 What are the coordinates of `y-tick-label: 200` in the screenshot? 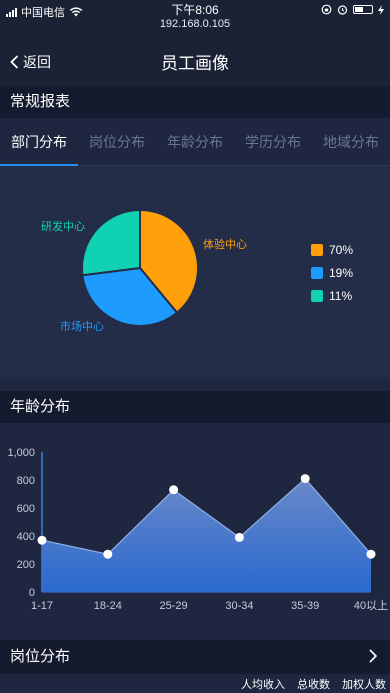 It's located at (26, 565).